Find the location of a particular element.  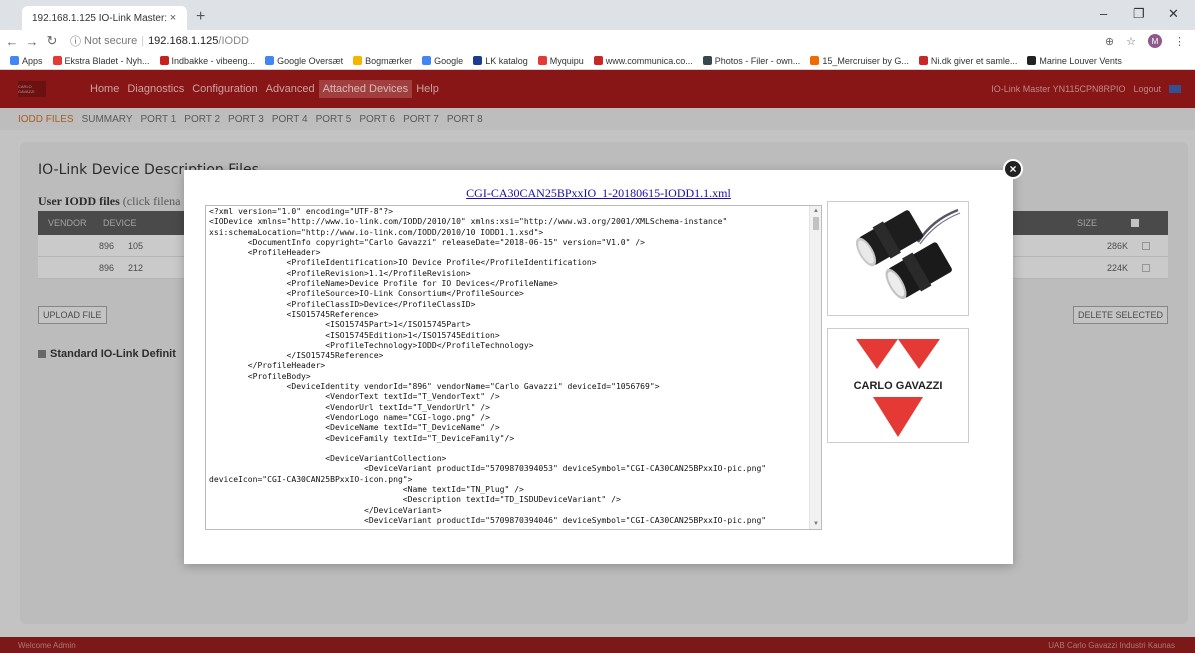

url-field: ⓘ Not secure | 192.168.1.125 /IODD is located at coordinates (159, 41).